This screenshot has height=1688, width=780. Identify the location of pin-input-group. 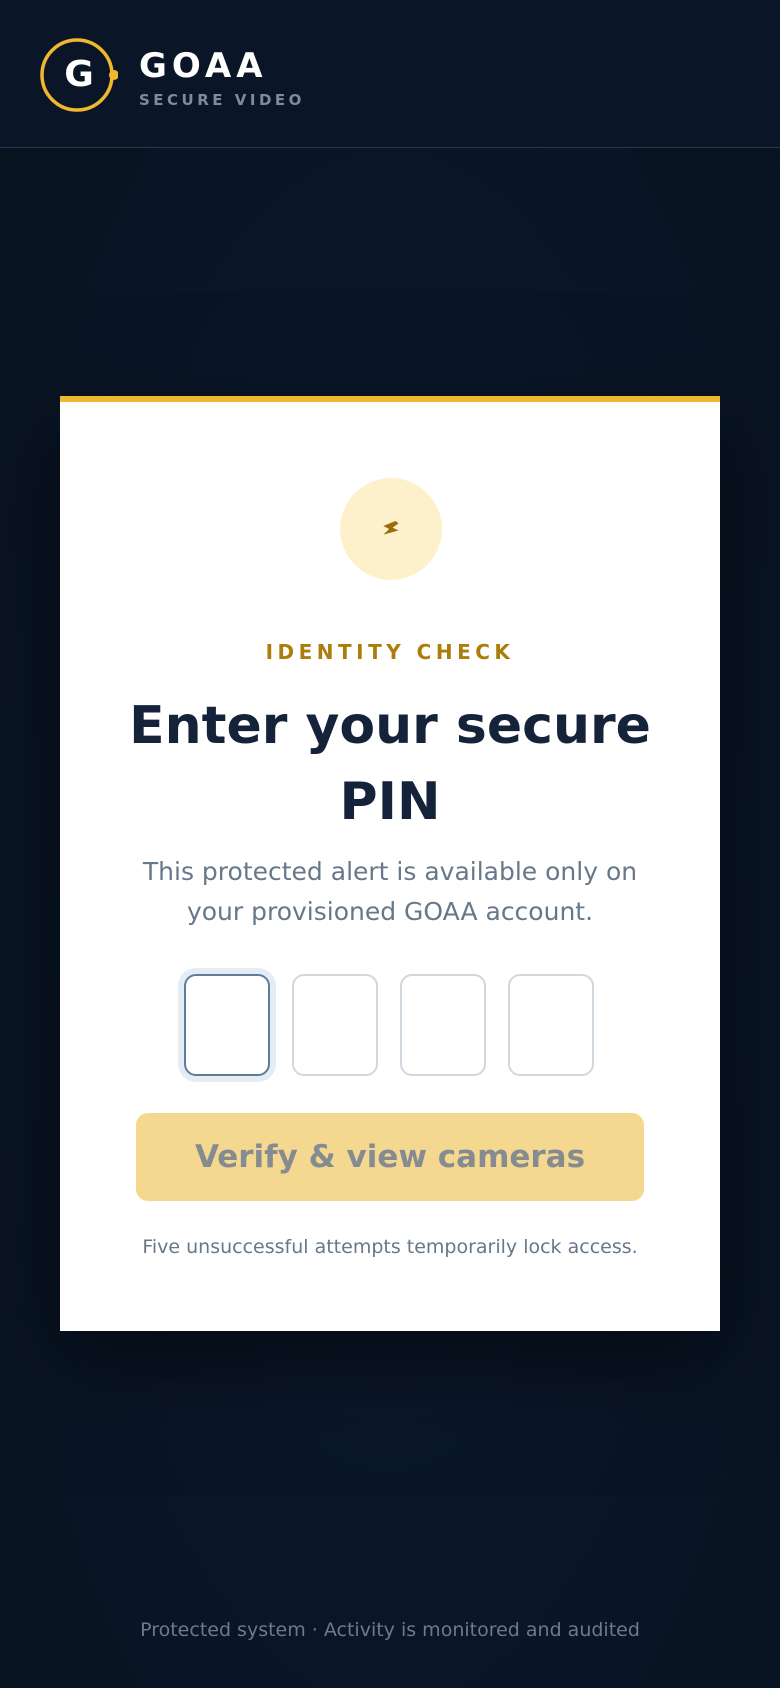
(390, 1026).